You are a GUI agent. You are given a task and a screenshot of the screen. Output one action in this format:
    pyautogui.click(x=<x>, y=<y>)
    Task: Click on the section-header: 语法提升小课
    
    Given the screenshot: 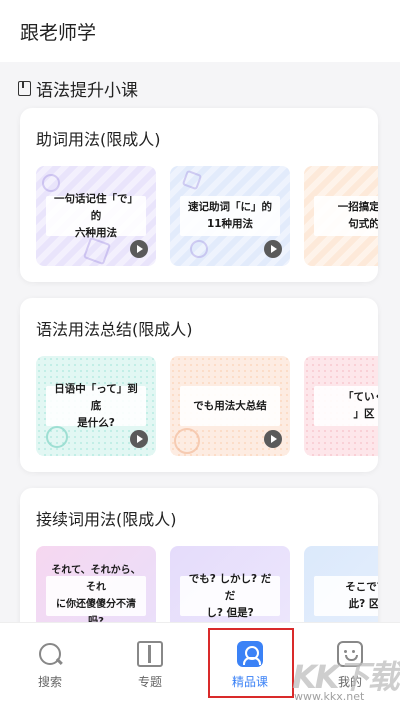 What is the action you would take?
    pyautogui.click(x=78, y=88)
    